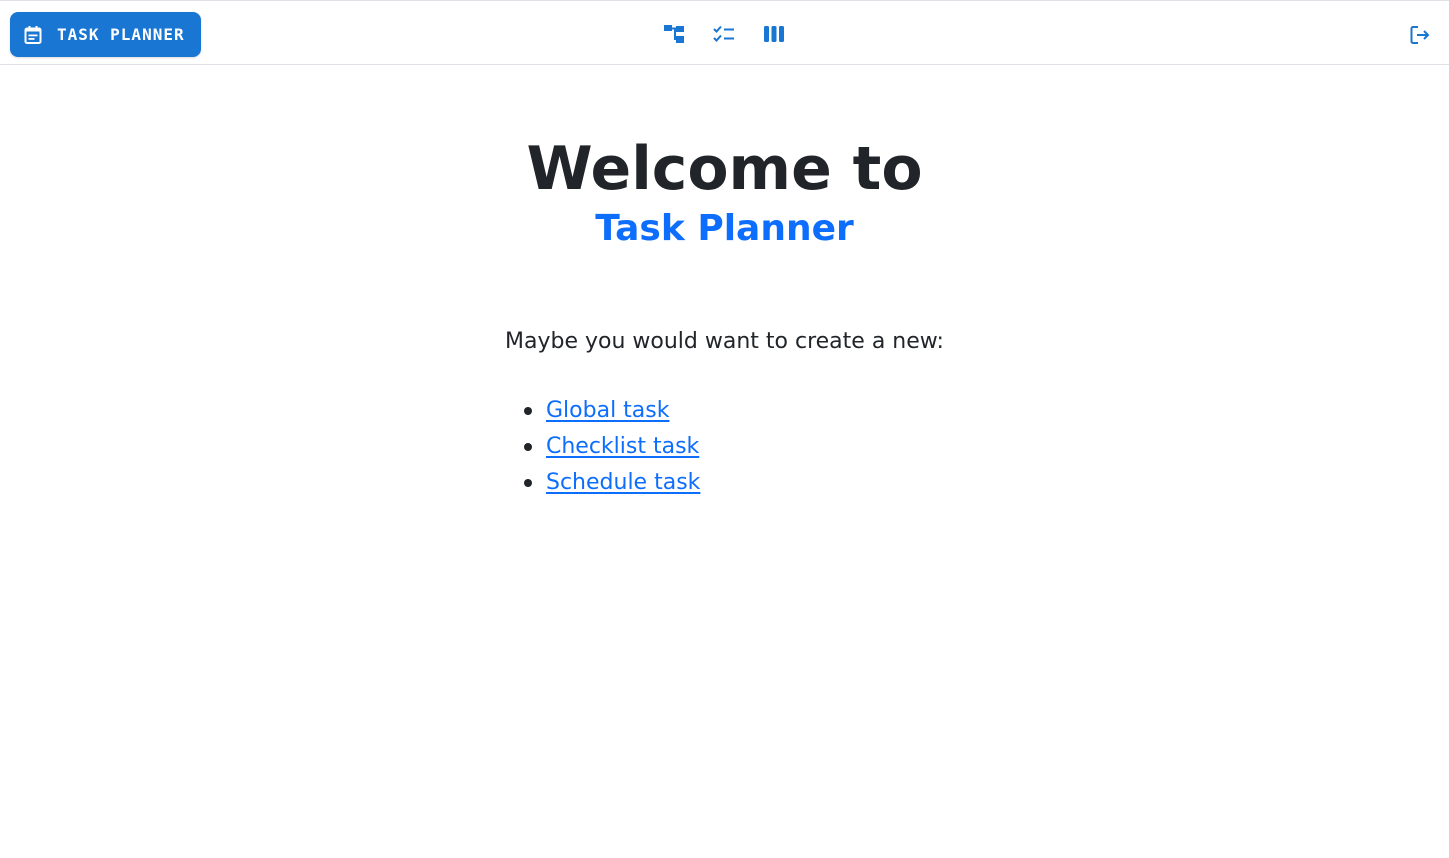  I want to click on welcome-hero: Welcome to Task Planner, so click(724, 190).